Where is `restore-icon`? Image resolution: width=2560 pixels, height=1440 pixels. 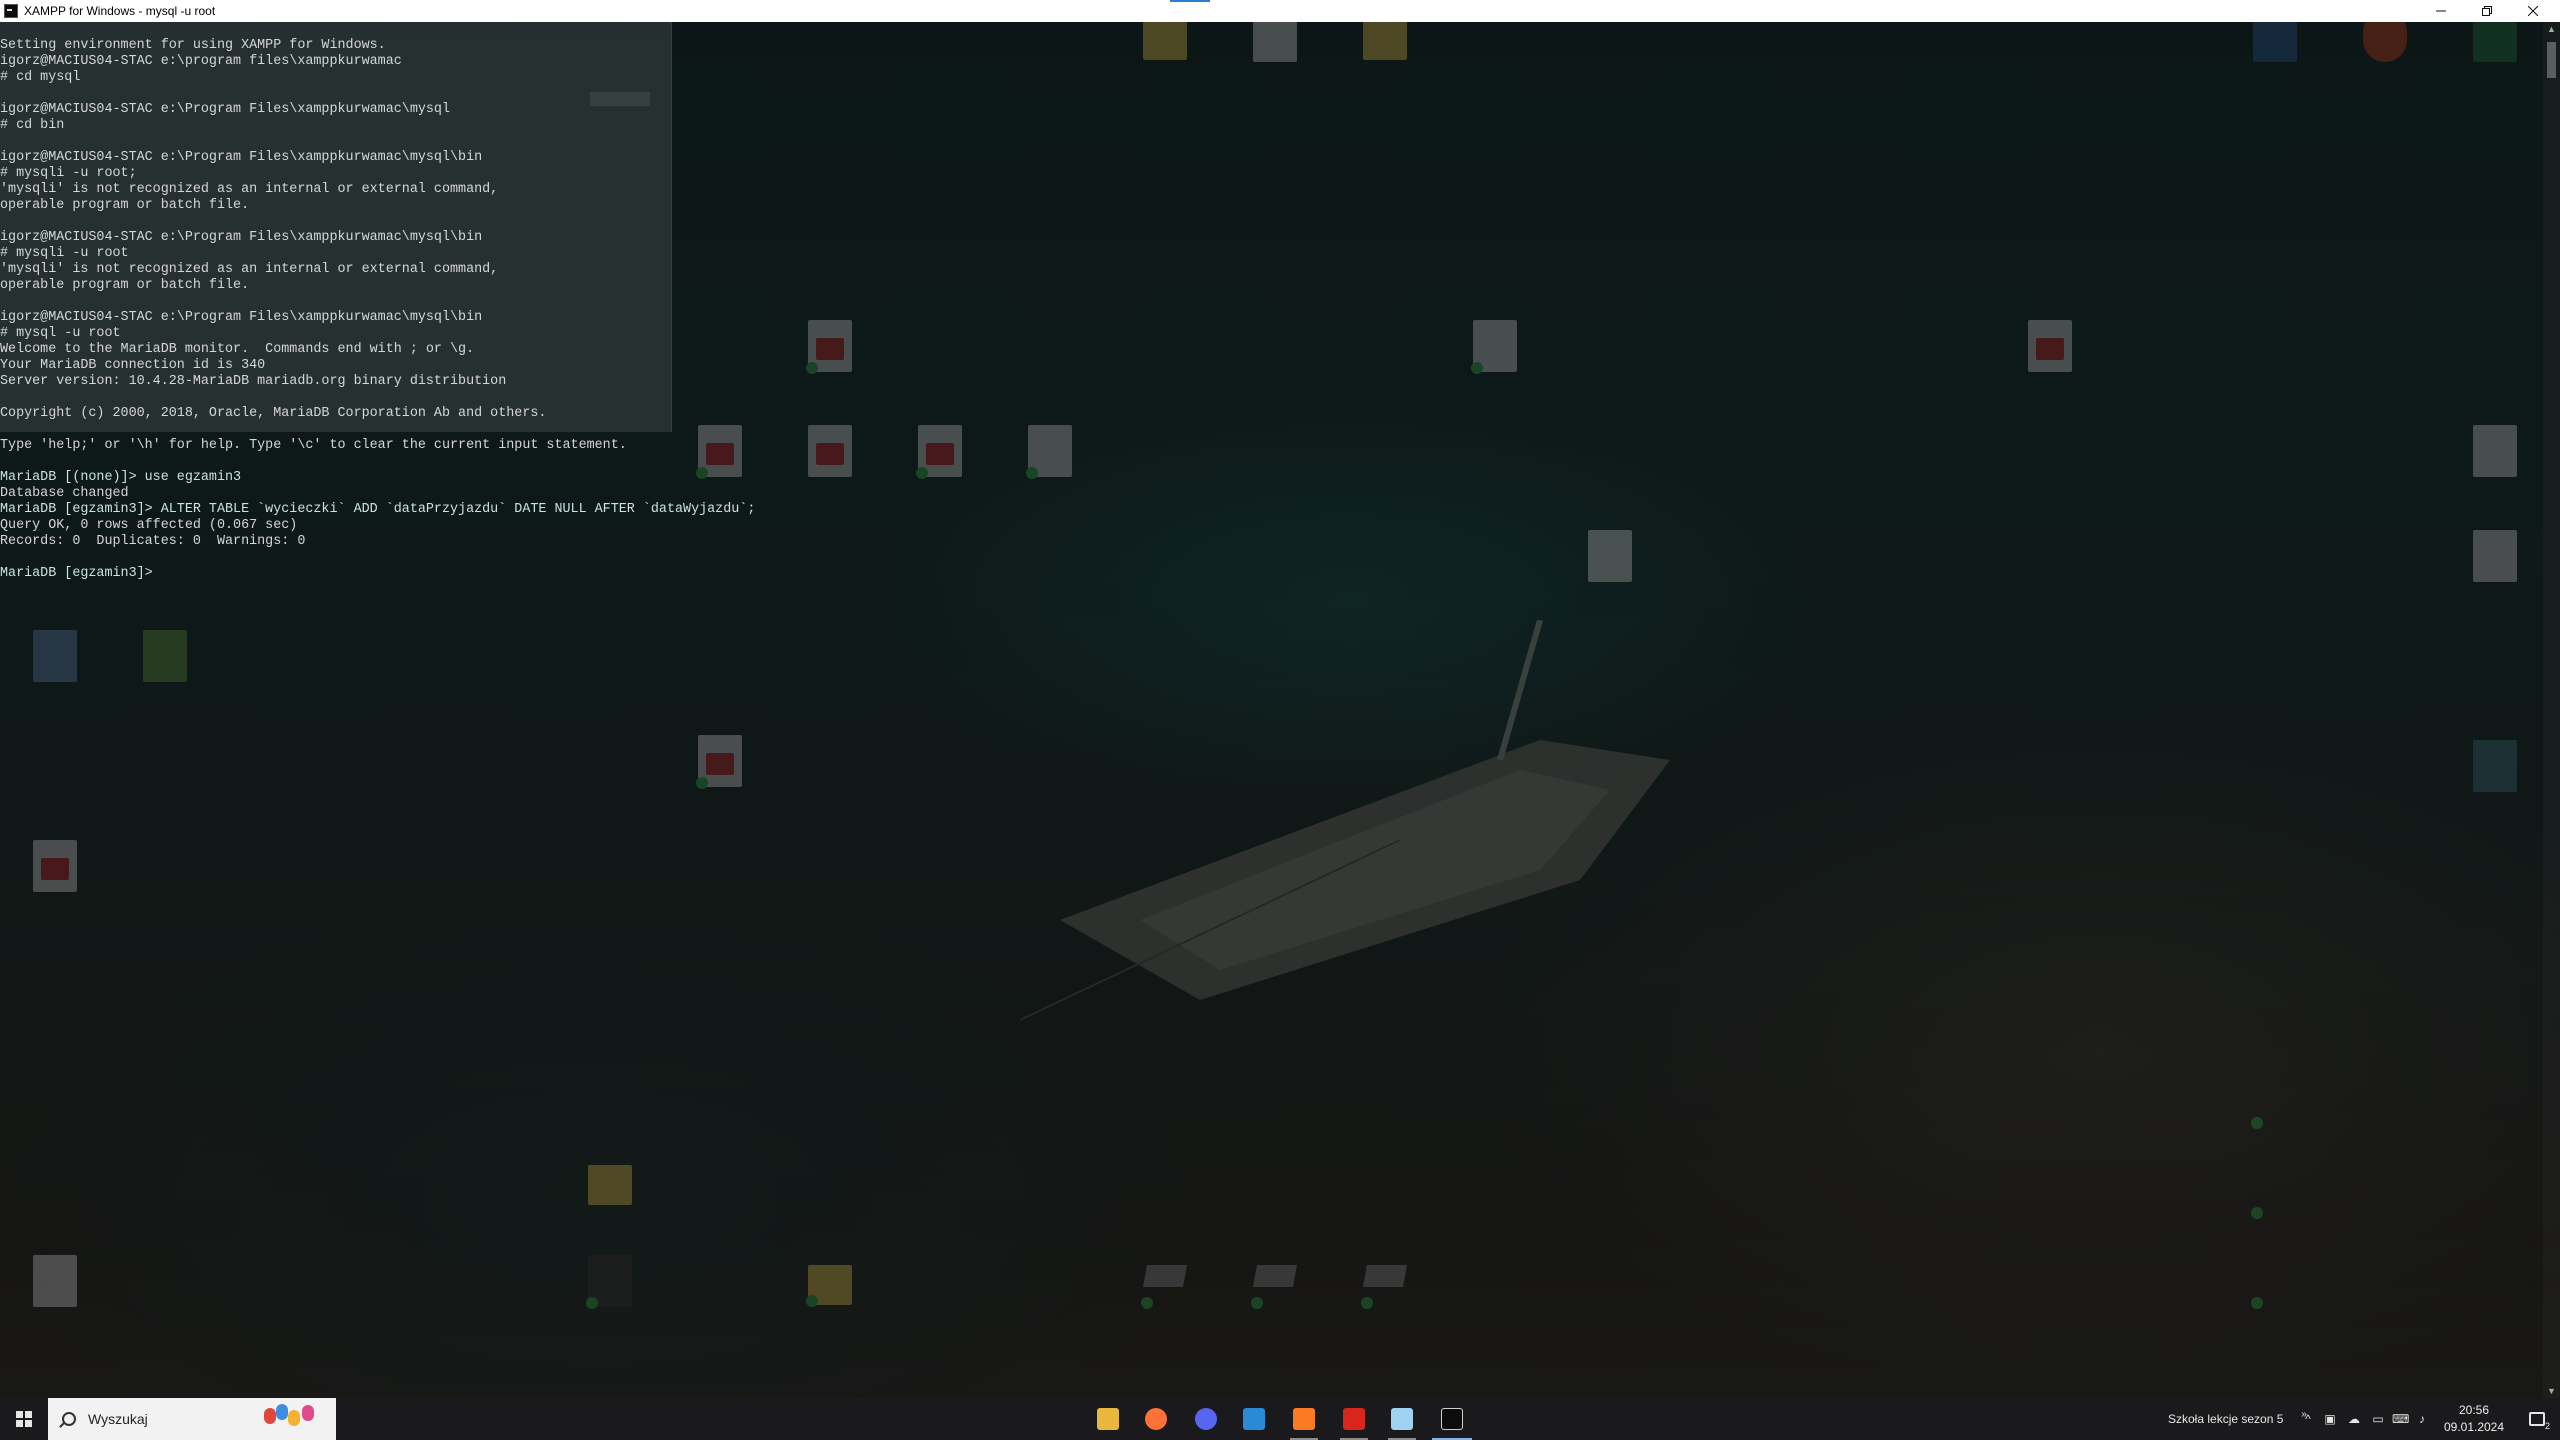
restore-icon is located at coordinates (2487, 11).